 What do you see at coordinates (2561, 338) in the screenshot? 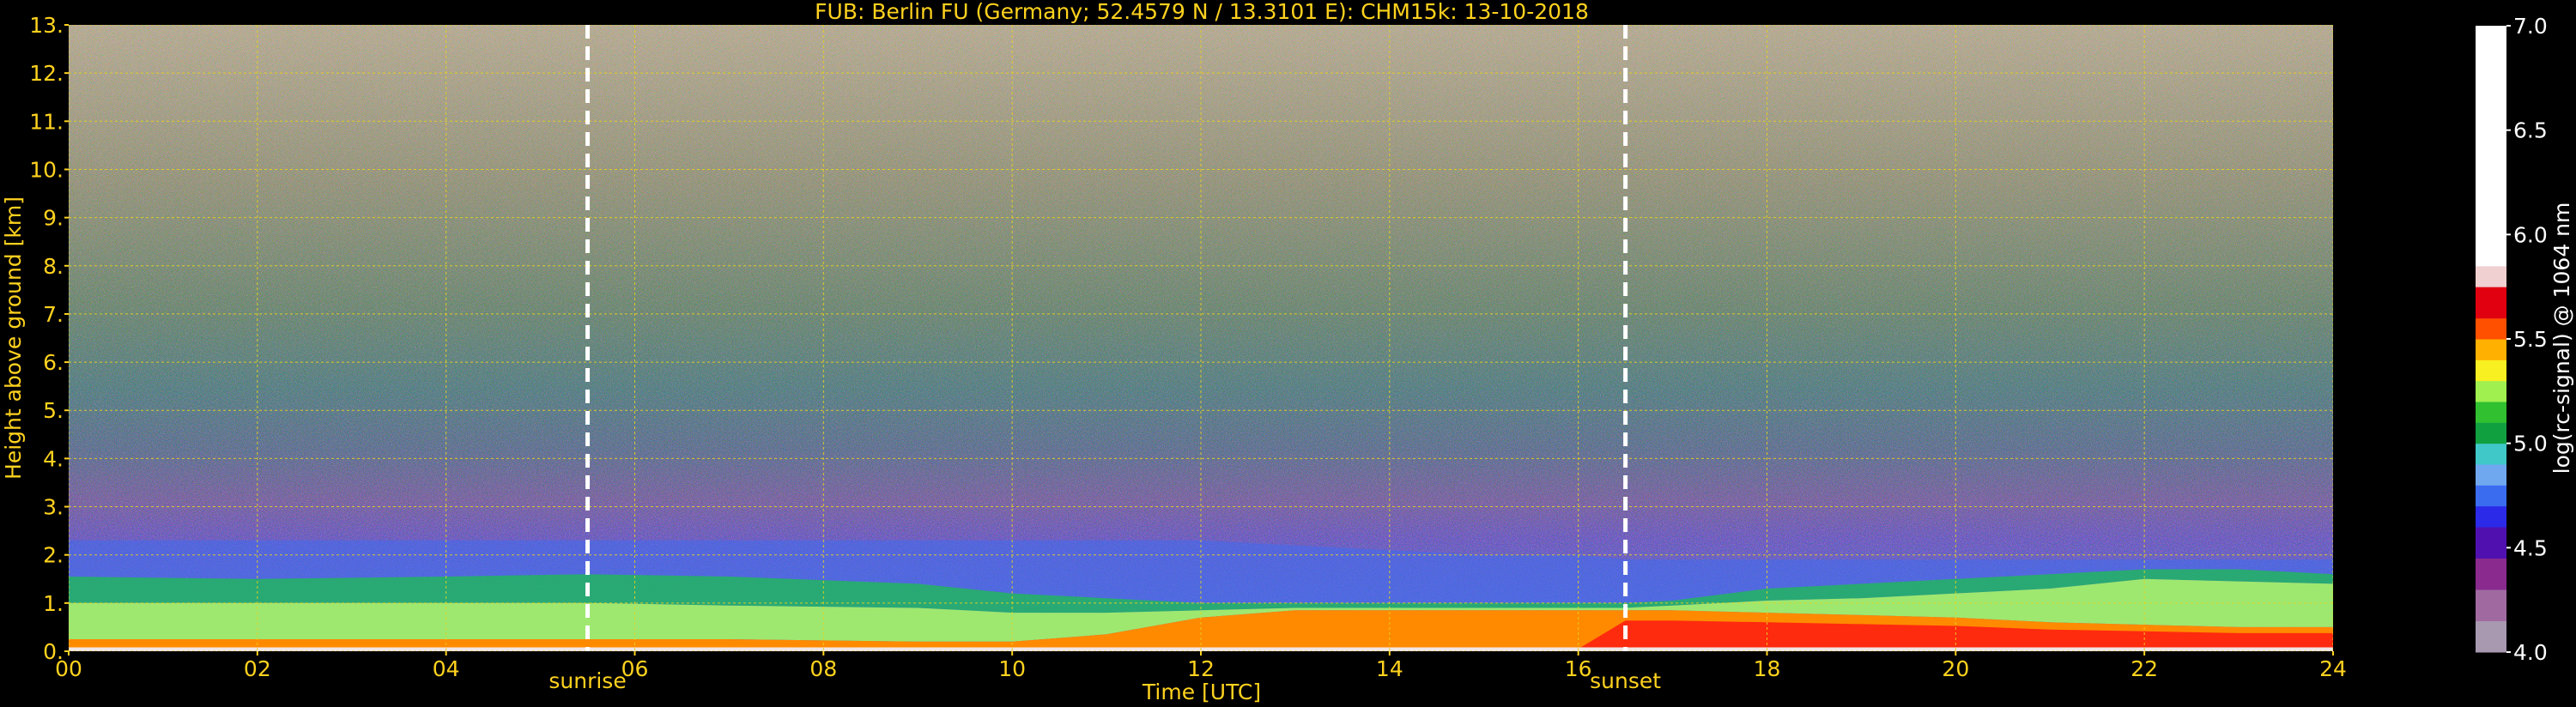
I see `colorbar-label: log(rc-signal) @ 1064 nm` at bounding box center [2561, 338].